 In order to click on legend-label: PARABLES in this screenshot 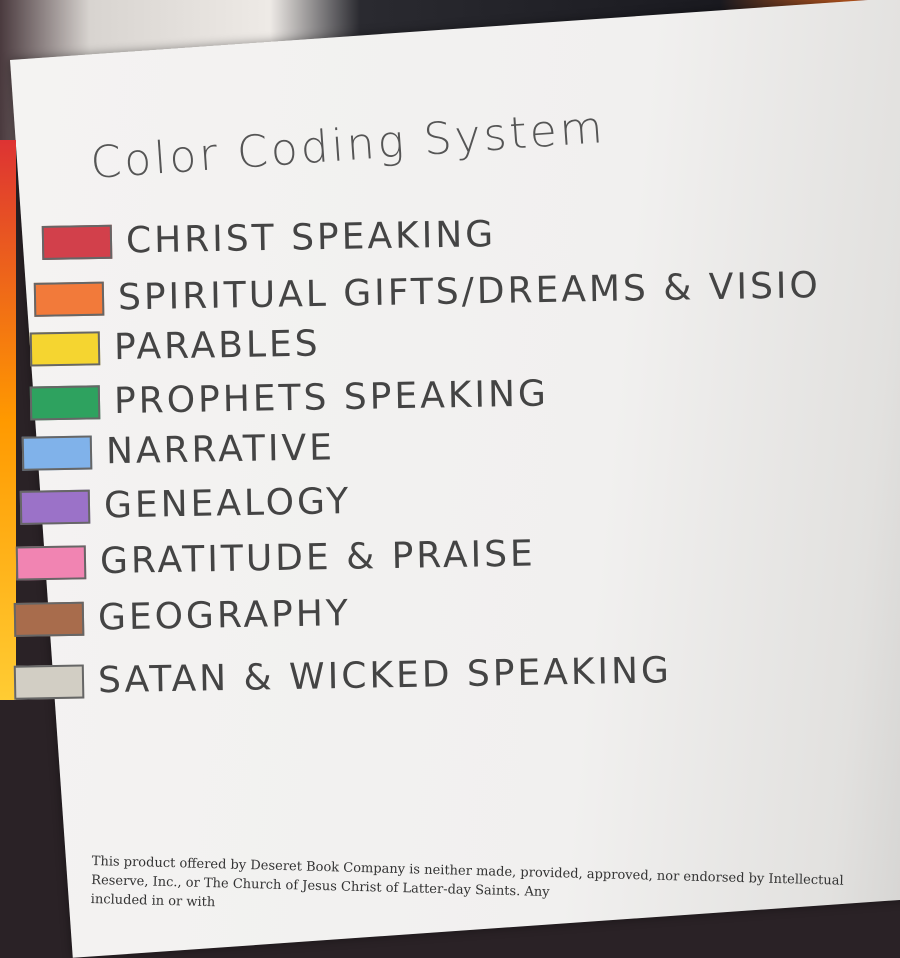, I will do `click(217, 346)`.